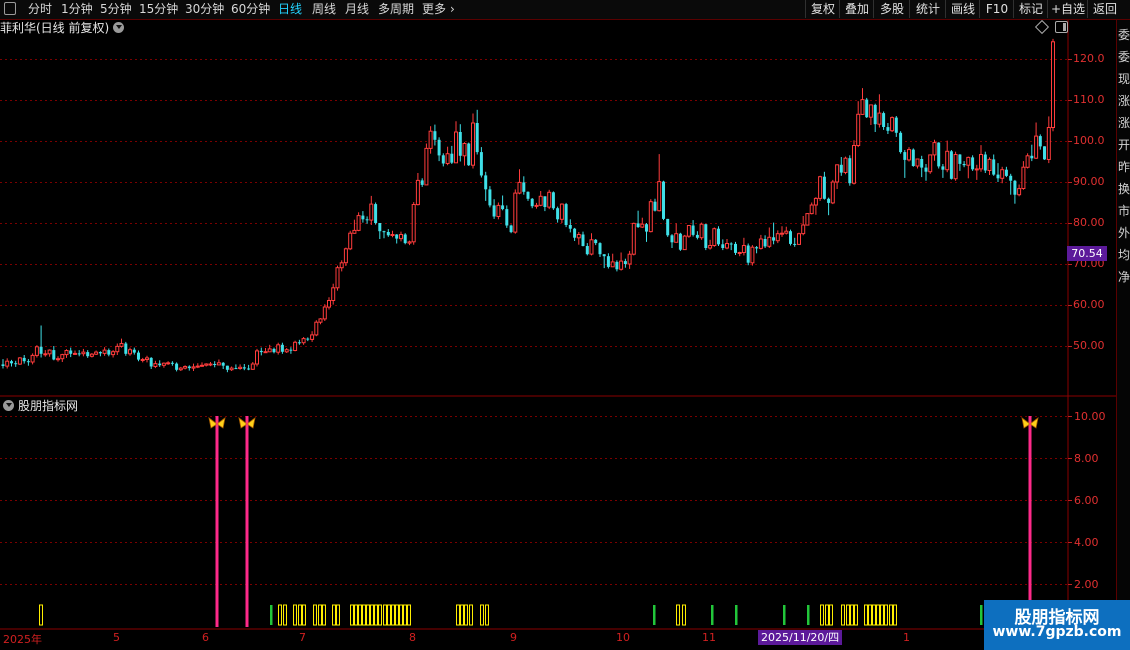 The image size is (1130, 650). Describe the element at coordinates (1089, 140) in the screenshot. I see `price-tick: 100.0` at that location.